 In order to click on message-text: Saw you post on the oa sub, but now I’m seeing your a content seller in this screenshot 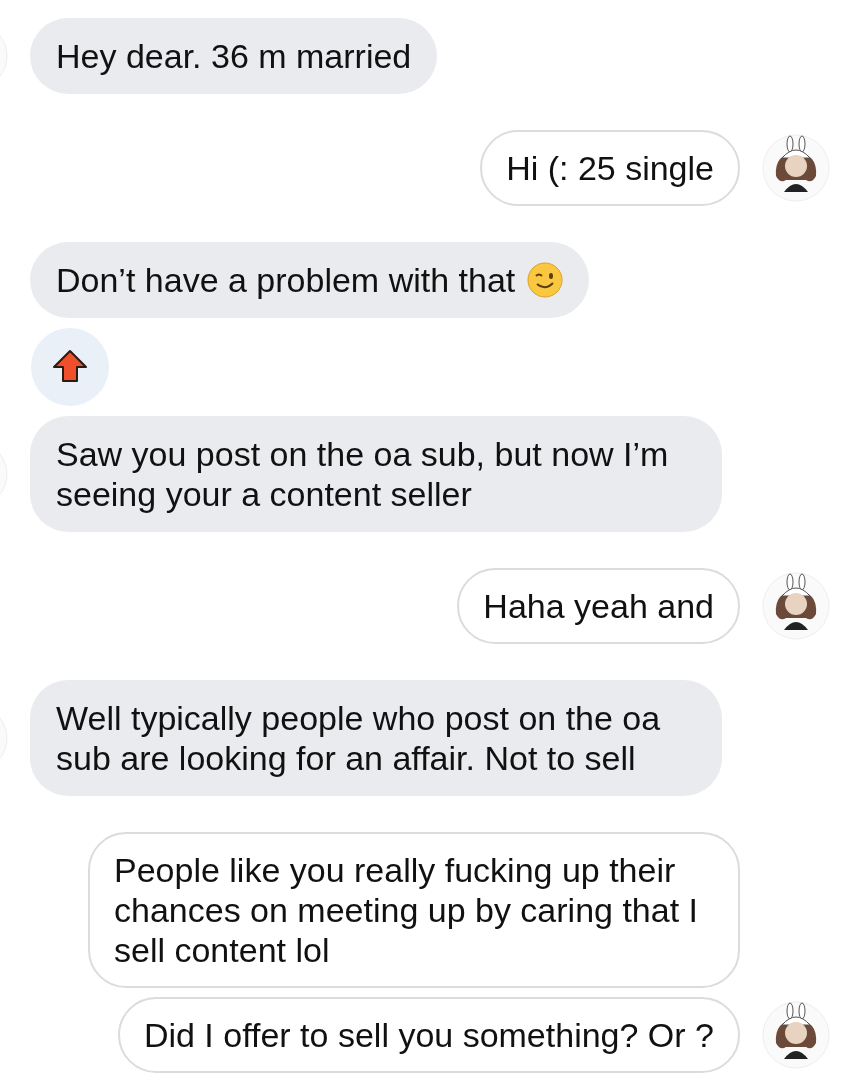, I will do `click(363, 474)`.